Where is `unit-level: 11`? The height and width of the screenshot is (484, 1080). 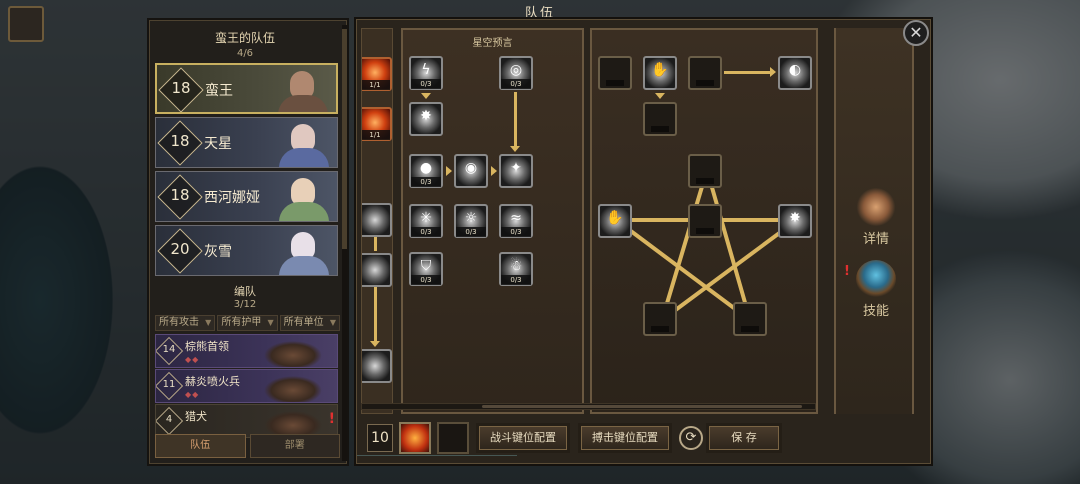
unit-level: 11 is located at coordinates (169, 384).